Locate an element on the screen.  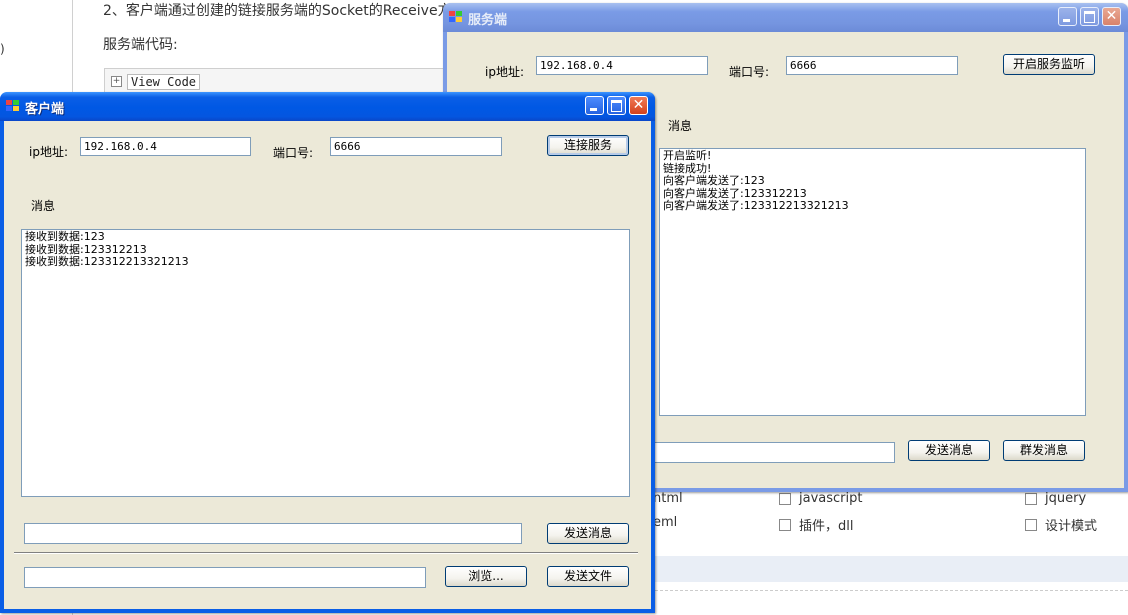
category-checkbox: jquery is located at coordinates (1055, 498).